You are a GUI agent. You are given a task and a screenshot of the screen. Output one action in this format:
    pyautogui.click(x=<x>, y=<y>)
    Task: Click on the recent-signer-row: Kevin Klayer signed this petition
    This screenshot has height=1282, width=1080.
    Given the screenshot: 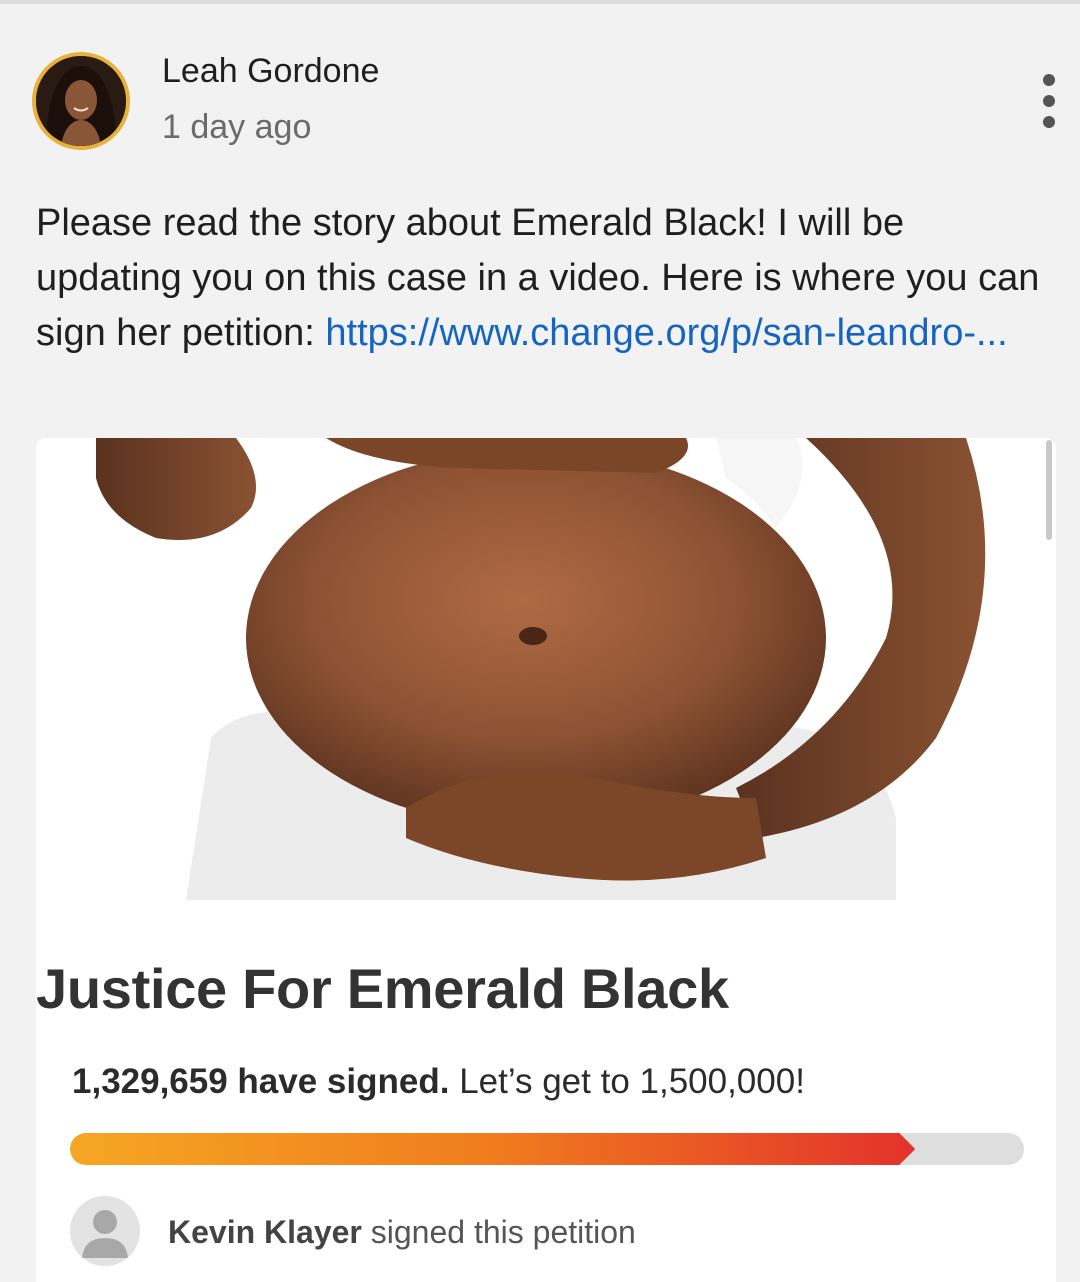 What is the action you would take?
    pyautogui.click(x=520, y=1232)
    